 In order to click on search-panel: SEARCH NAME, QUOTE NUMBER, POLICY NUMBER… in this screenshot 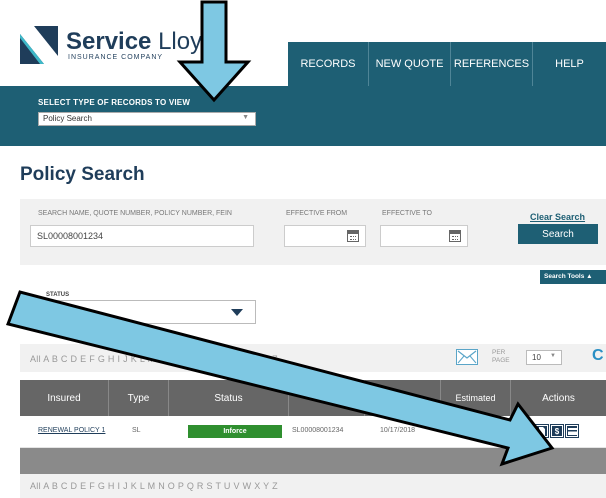, I will do `click(313, 232)`.